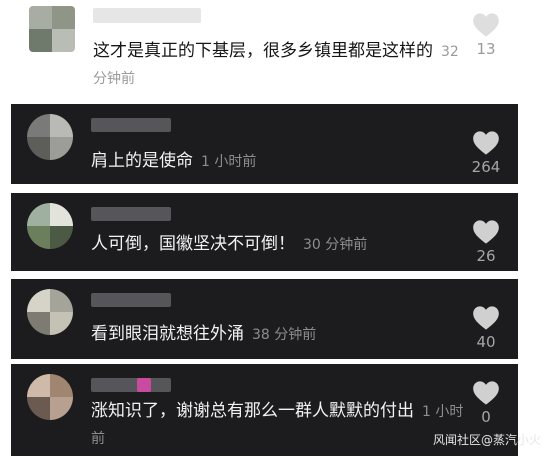  Describe the element at coordinates (486, 256) in the screenshot. I see `like-count: 26` at that location.